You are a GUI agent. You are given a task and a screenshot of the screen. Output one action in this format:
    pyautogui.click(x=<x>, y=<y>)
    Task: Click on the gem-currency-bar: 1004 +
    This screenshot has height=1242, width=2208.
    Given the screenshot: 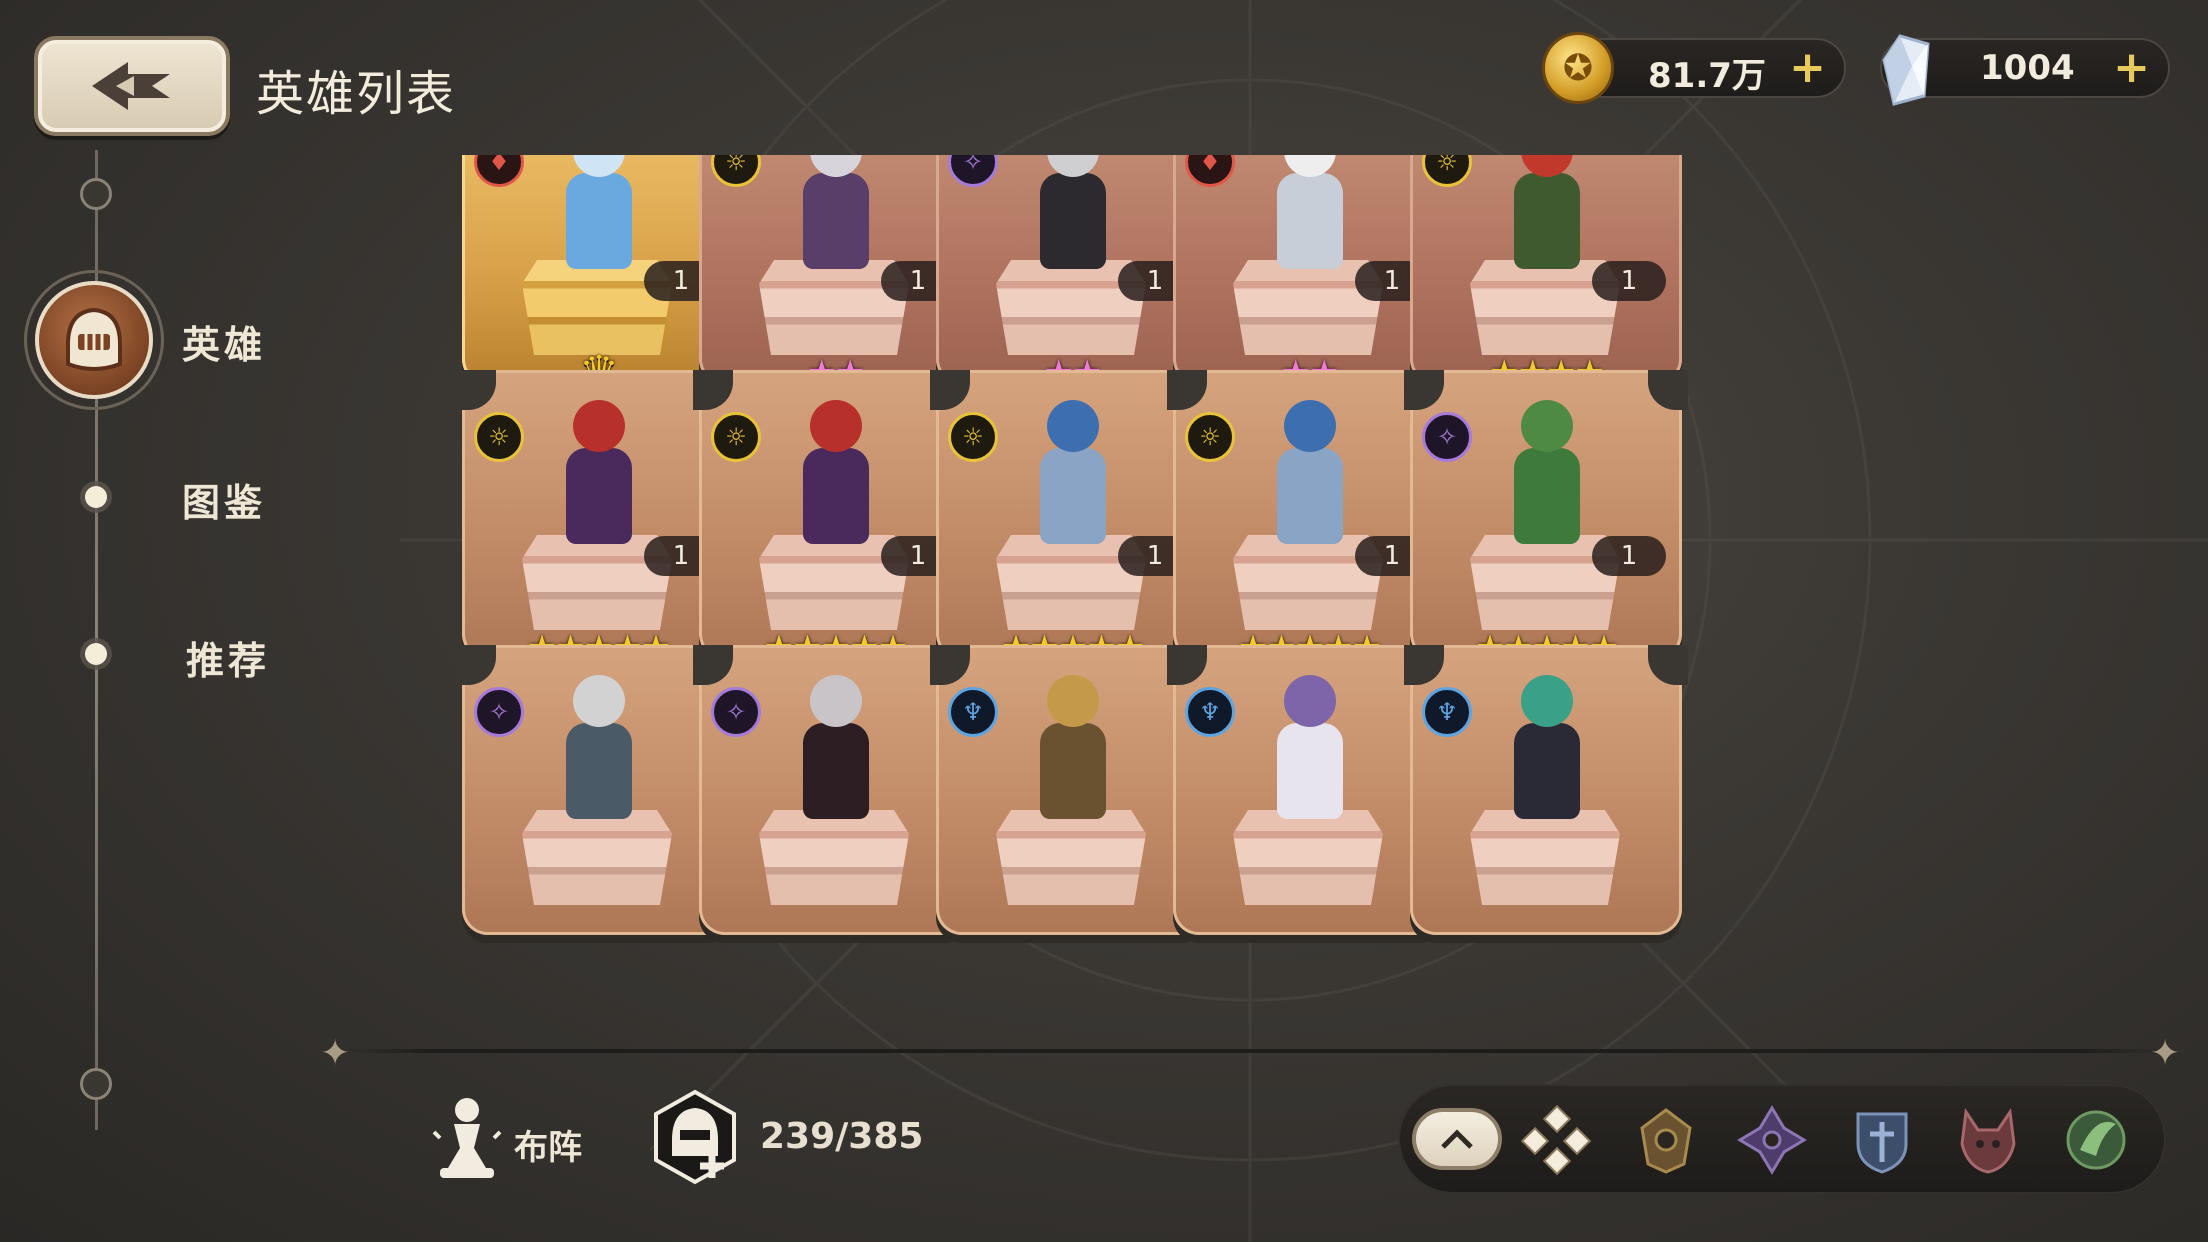 What is the action you would take?
    pyautogui.click(x=2025, y=70)
    